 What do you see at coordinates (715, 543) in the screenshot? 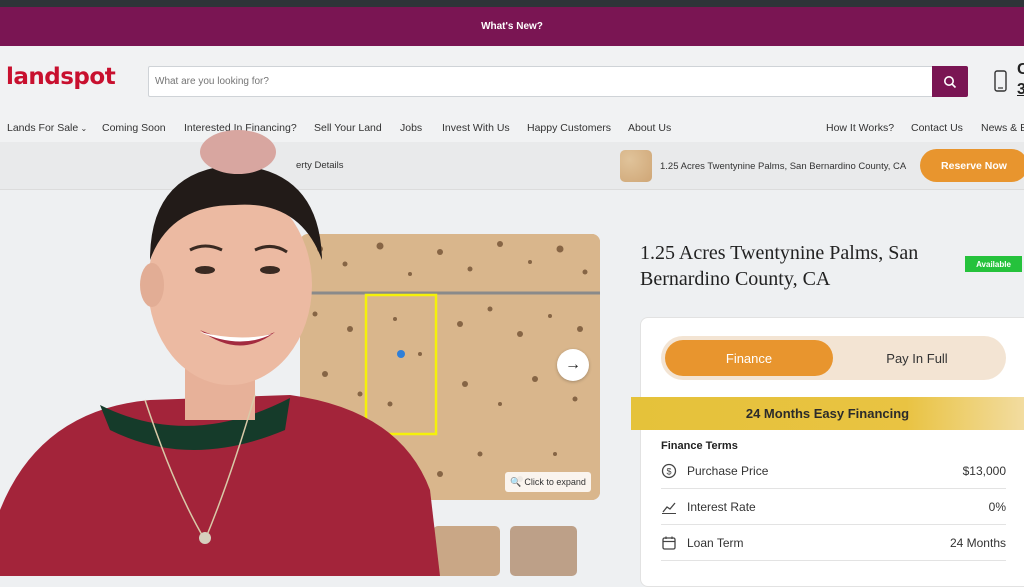
I see `term-label: Loan Term` at bounding box center [715, 543].